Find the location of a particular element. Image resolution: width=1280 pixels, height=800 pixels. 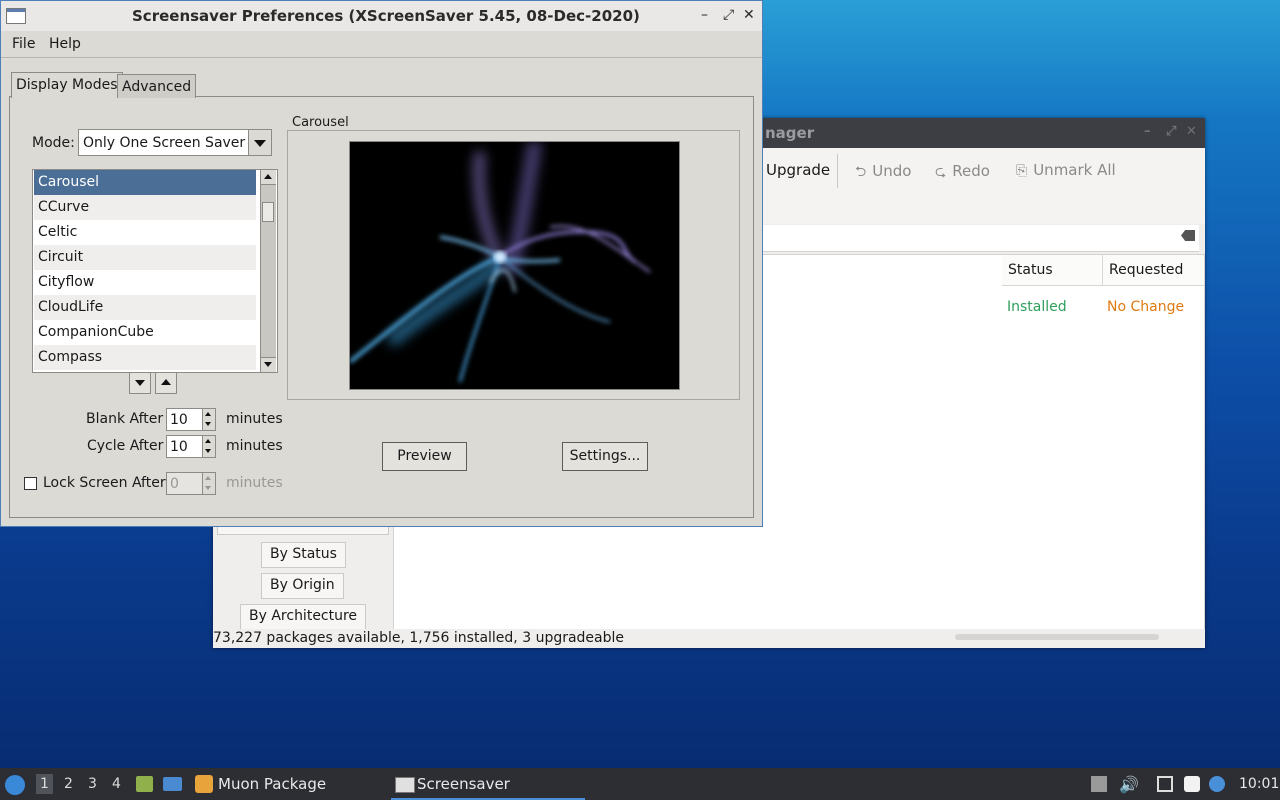

filter-by-architecture: By Architecture is located at coordinates (303, 617).